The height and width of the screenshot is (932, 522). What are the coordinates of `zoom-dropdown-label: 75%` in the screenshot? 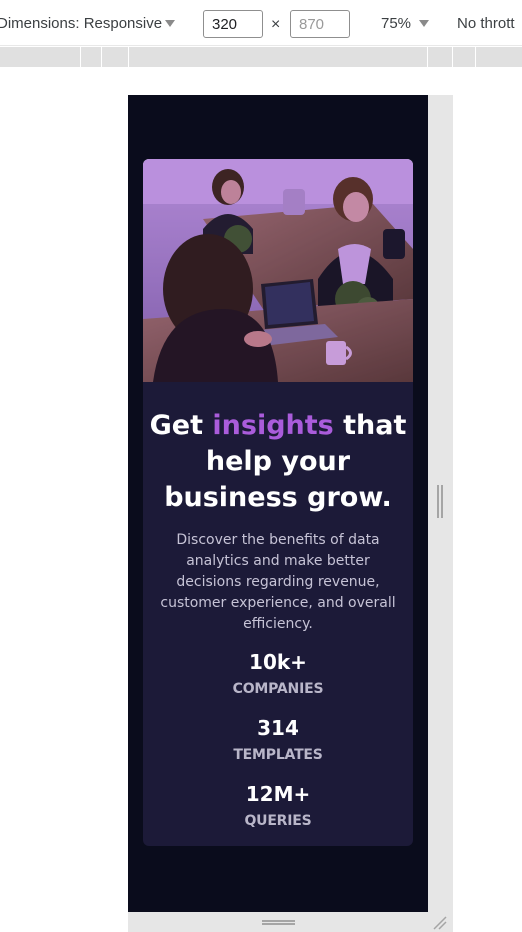 It's located at (396, 23).